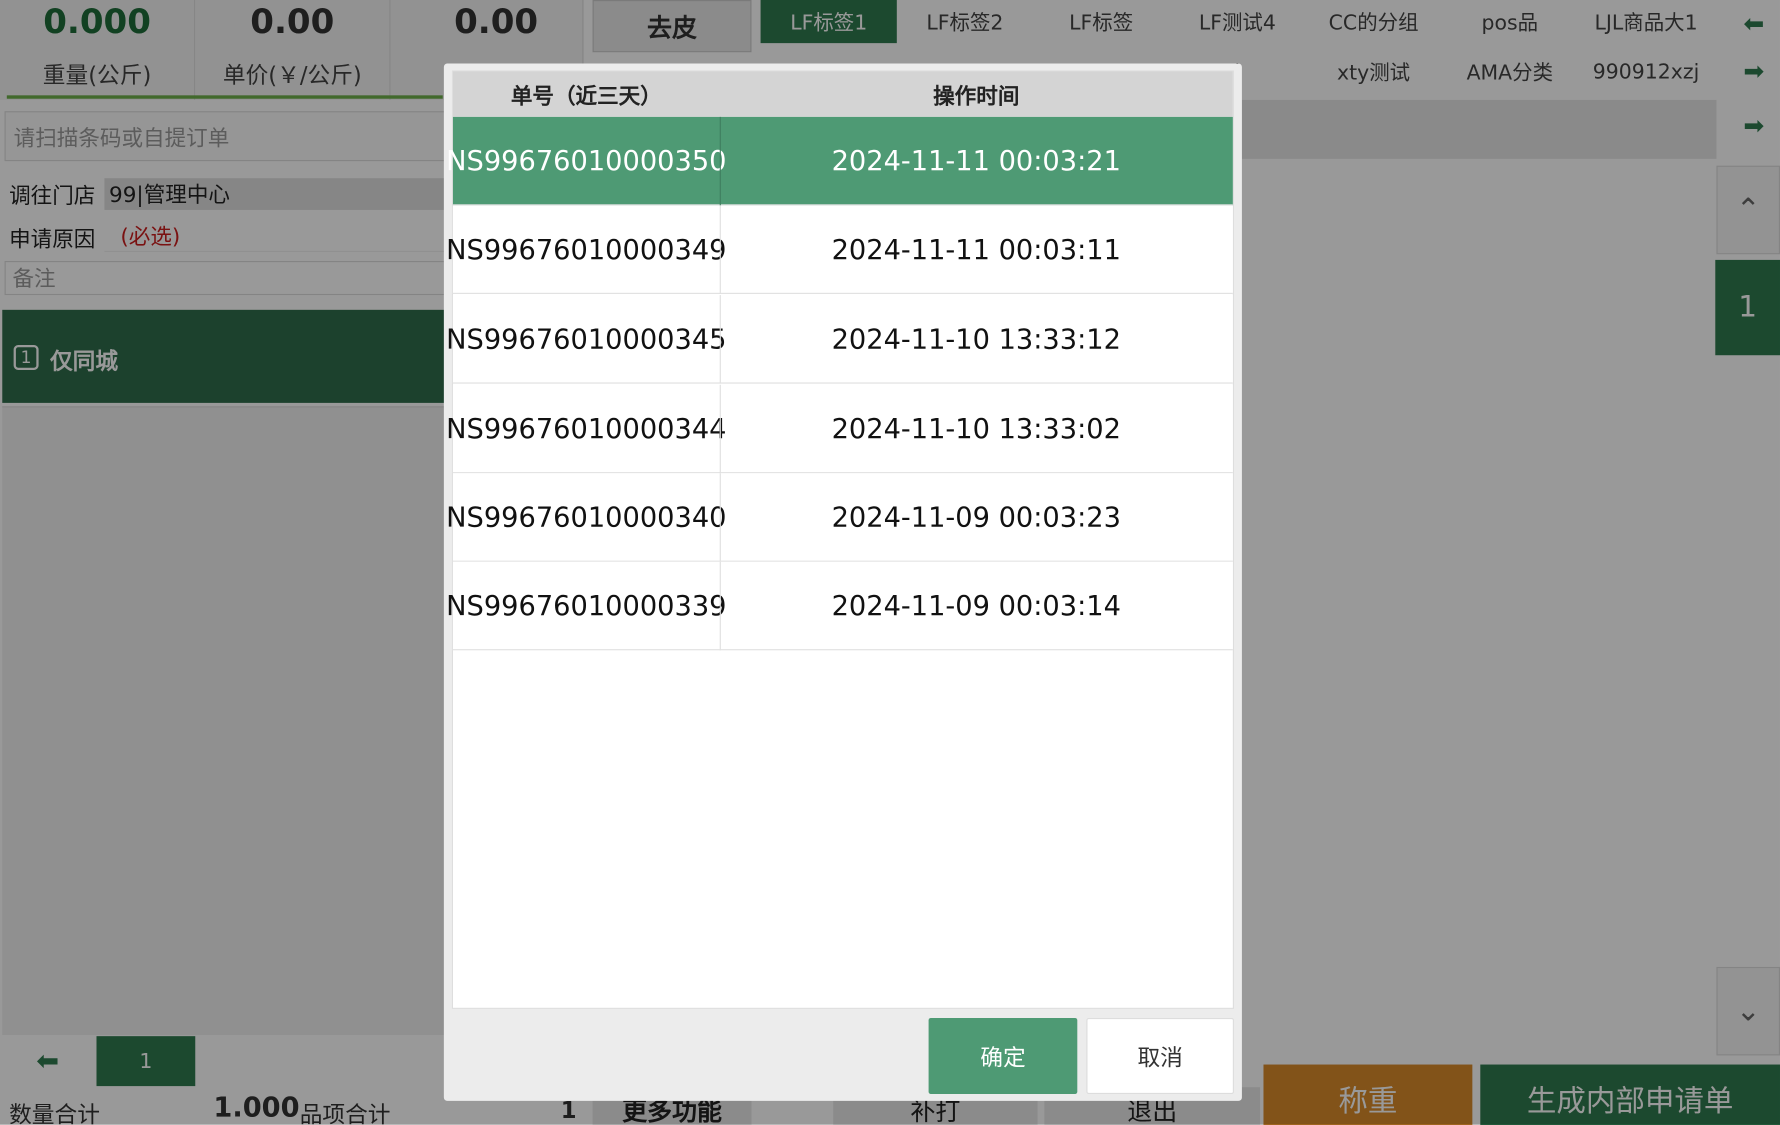 The width and height of the screenshot is (1780, 1125). I want to click on table-row: NS99676010000350 2024-11-11 00:03:21, so click(839, 161).